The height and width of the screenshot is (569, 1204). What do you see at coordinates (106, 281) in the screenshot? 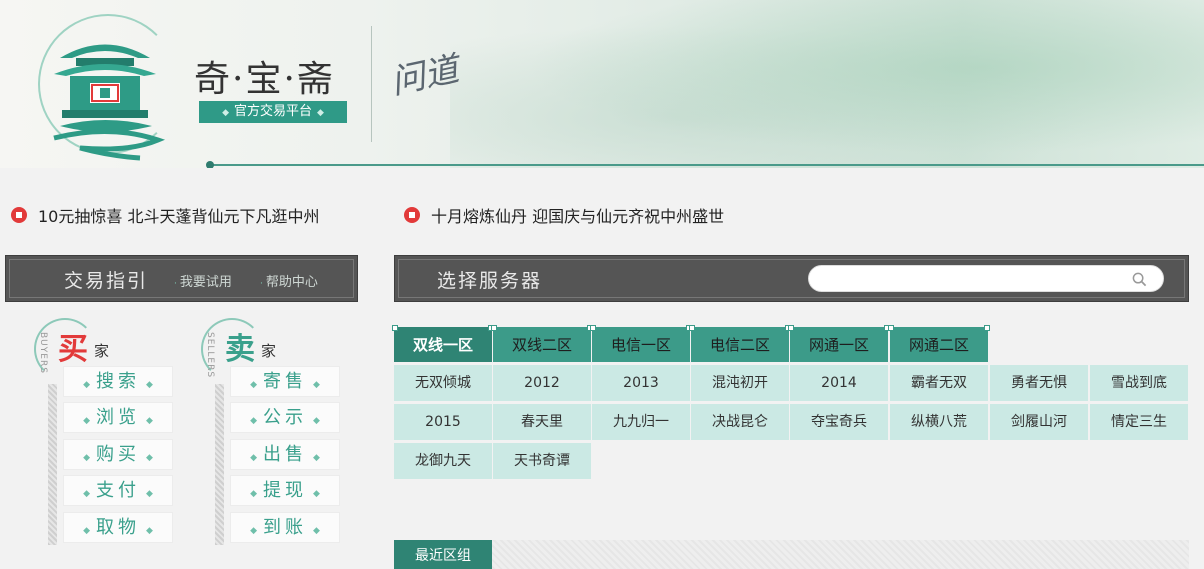
I see `trade-guide-title: 交易指引` at bounding box center [106, 281].